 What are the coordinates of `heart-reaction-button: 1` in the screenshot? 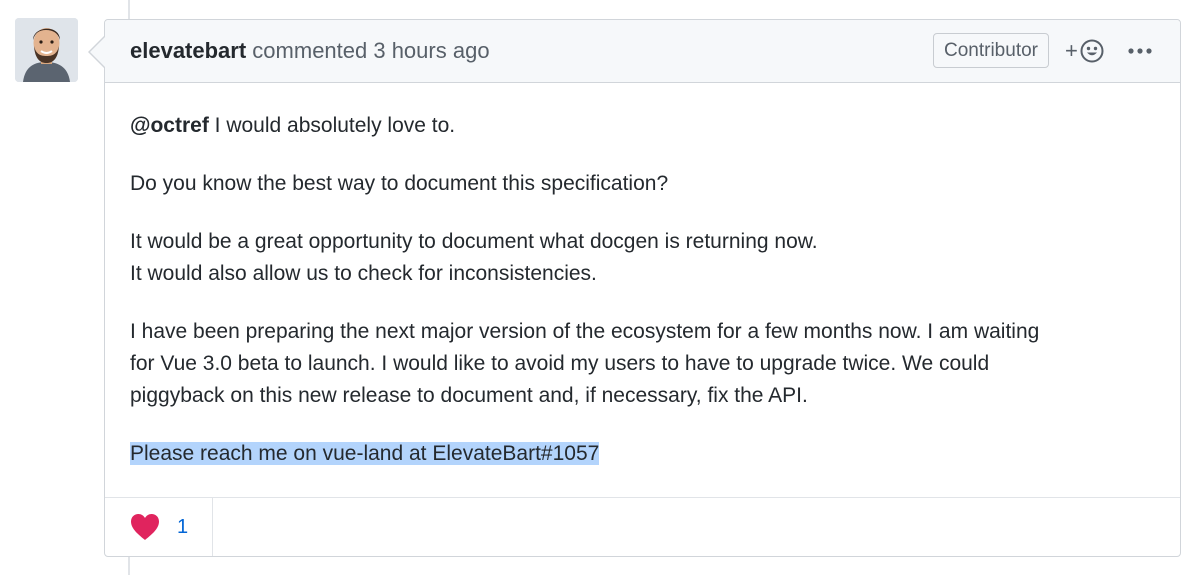 It's located at (159, 527).